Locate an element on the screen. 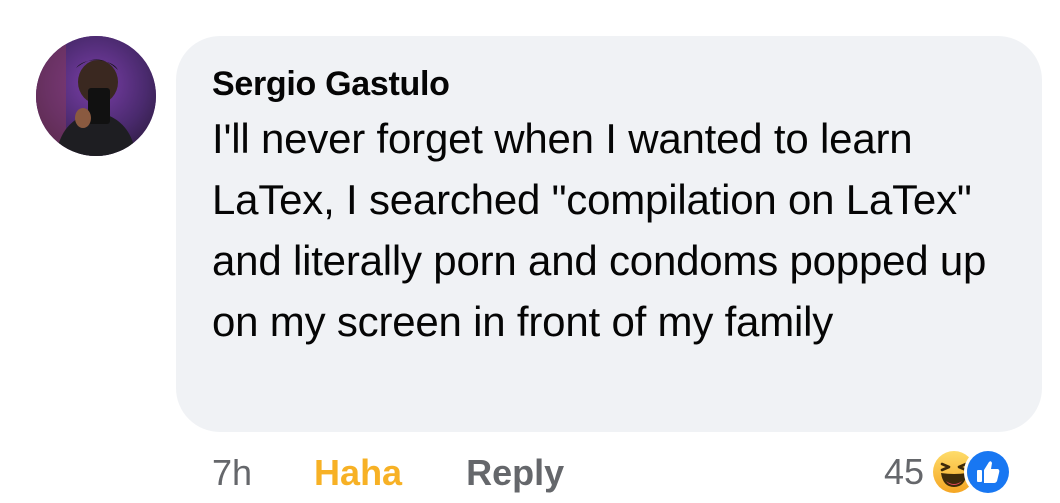 The width and height of the screenshot is (1060, 503). haha-reaction-button: Haha is located at coordinates (358, 473).